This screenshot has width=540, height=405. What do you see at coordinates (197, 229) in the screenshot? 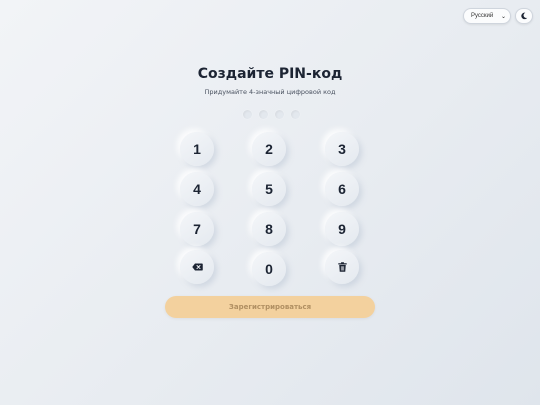
I see `key-7: 7` at bounding box center [197, 229].